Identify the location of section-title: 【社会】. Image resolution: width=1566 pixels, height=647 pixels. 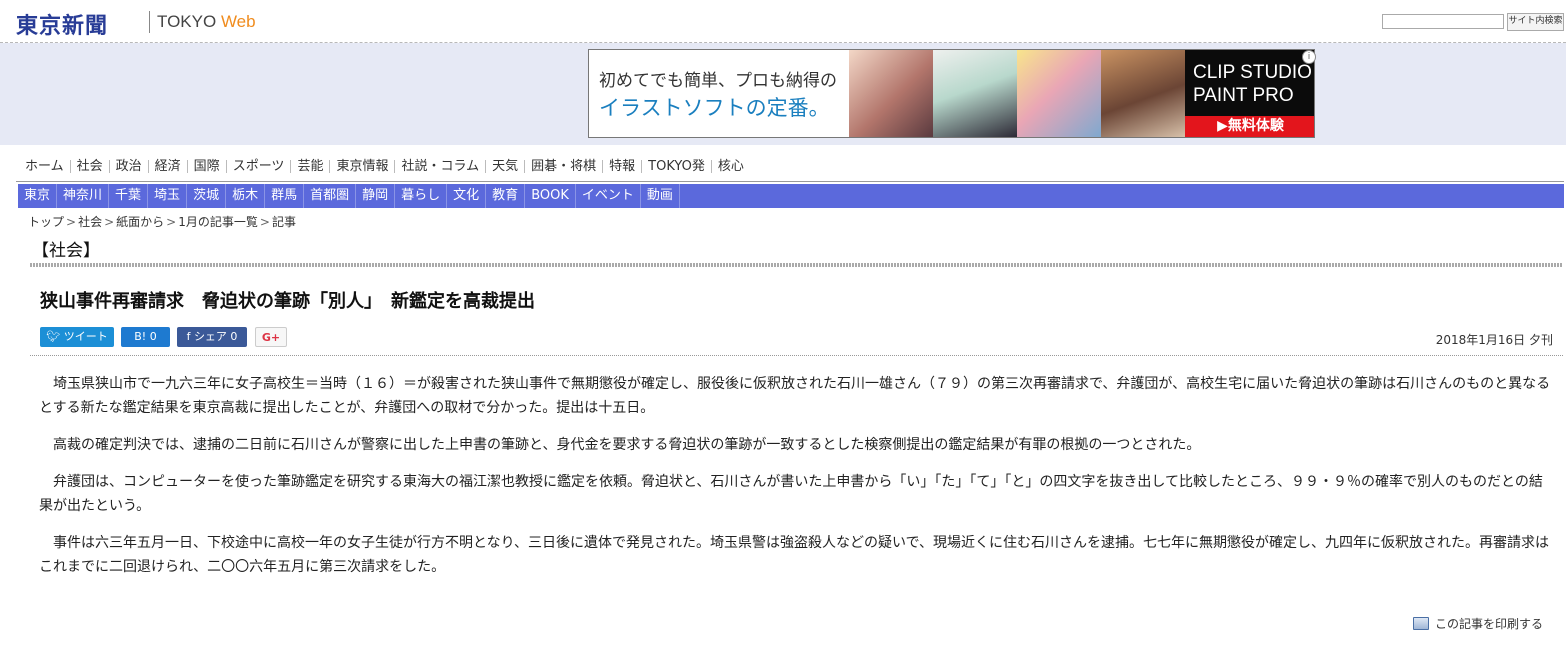
(66, 251).